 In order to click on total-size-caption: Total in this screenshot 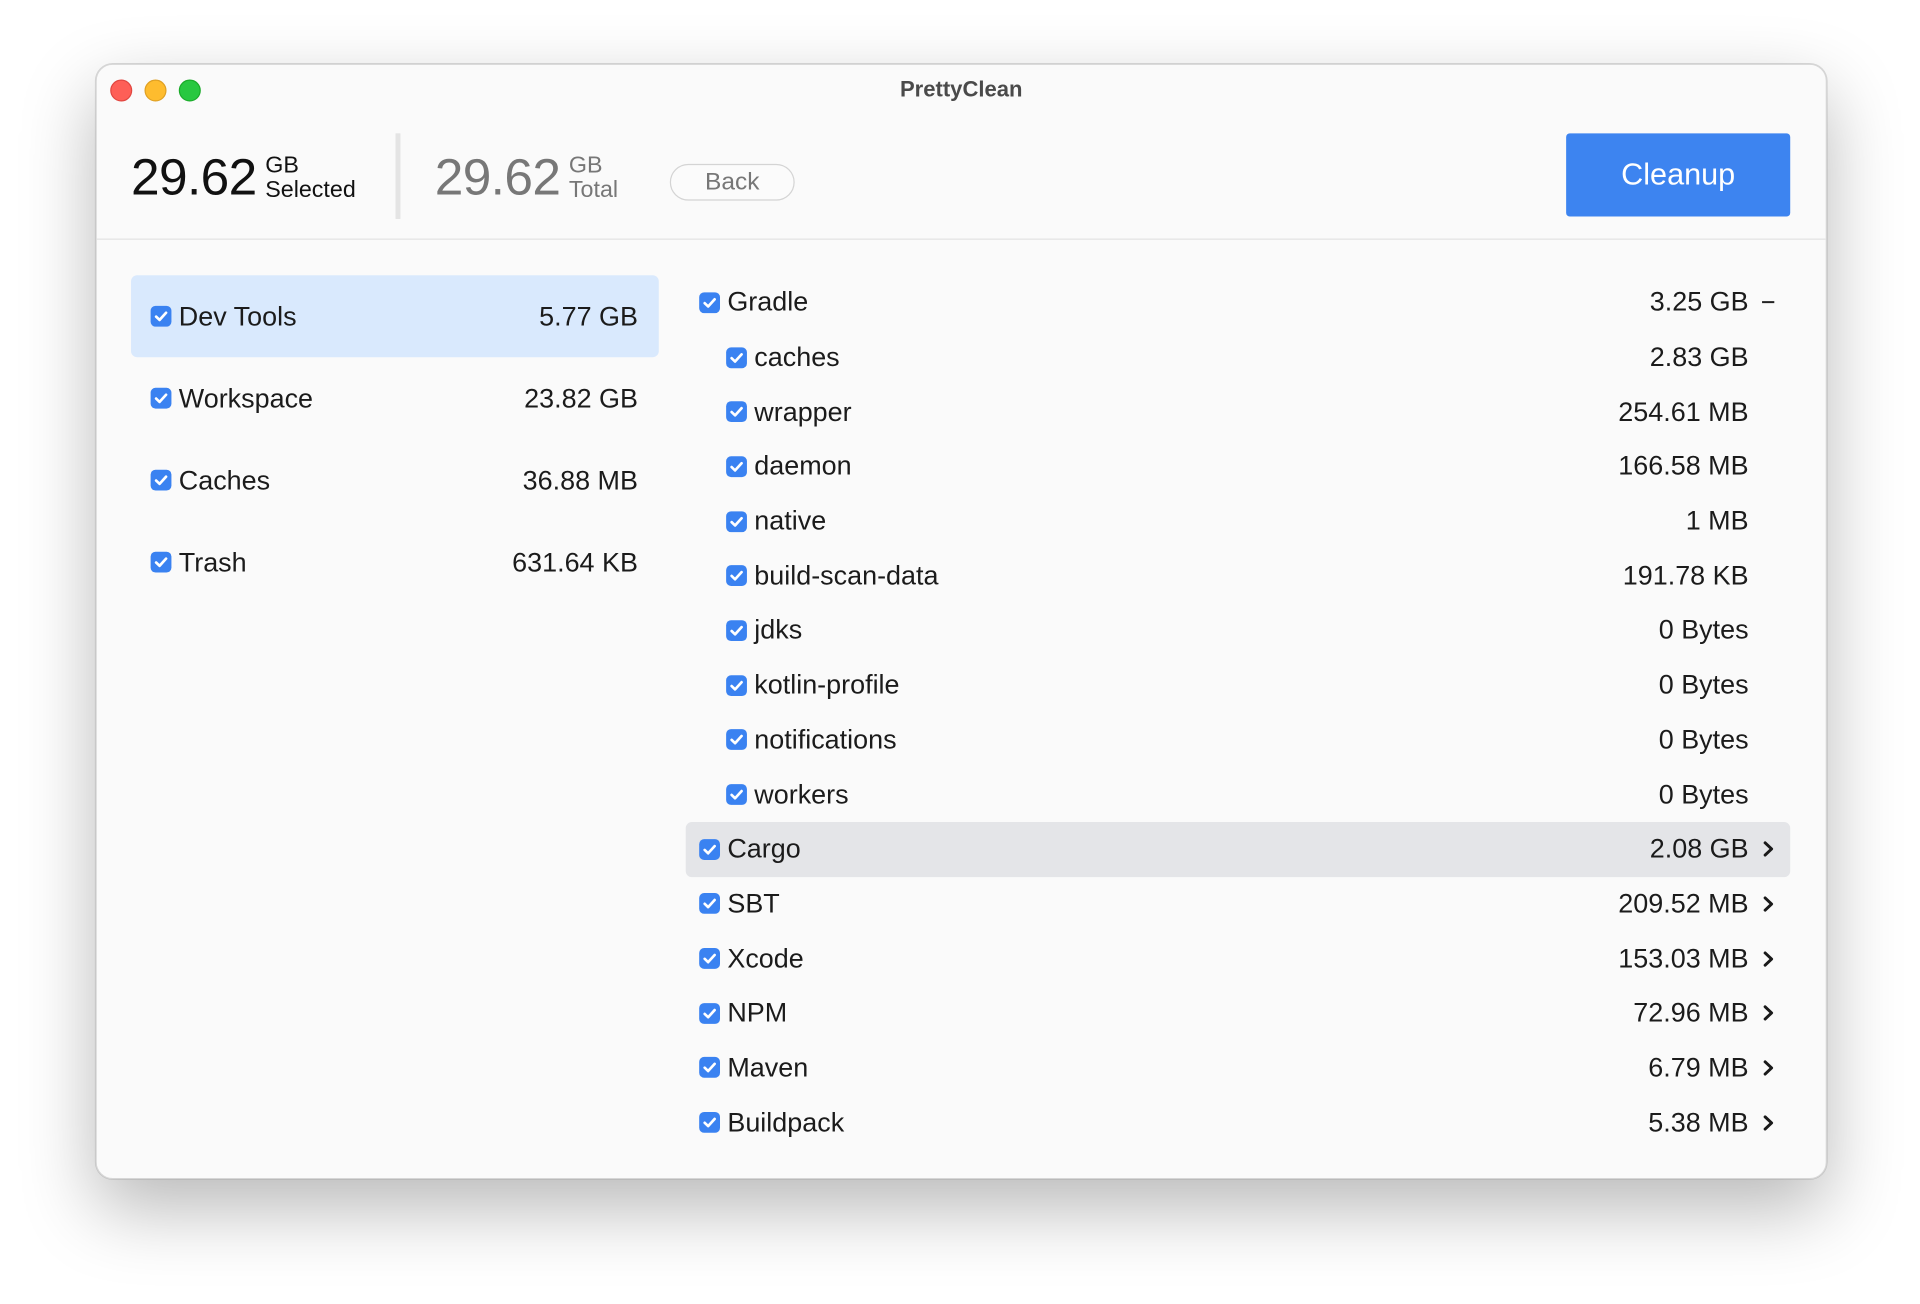, I will do `click(593, 190)`.